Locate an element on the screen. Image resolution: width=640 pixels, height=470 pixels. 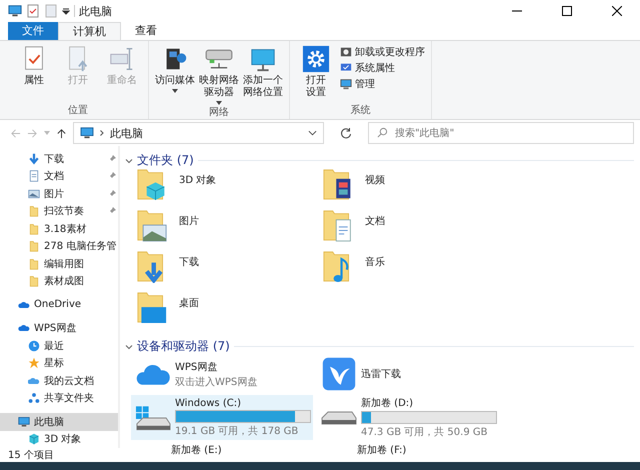
folder-name: 文档 is located at coordinates (375, 219).